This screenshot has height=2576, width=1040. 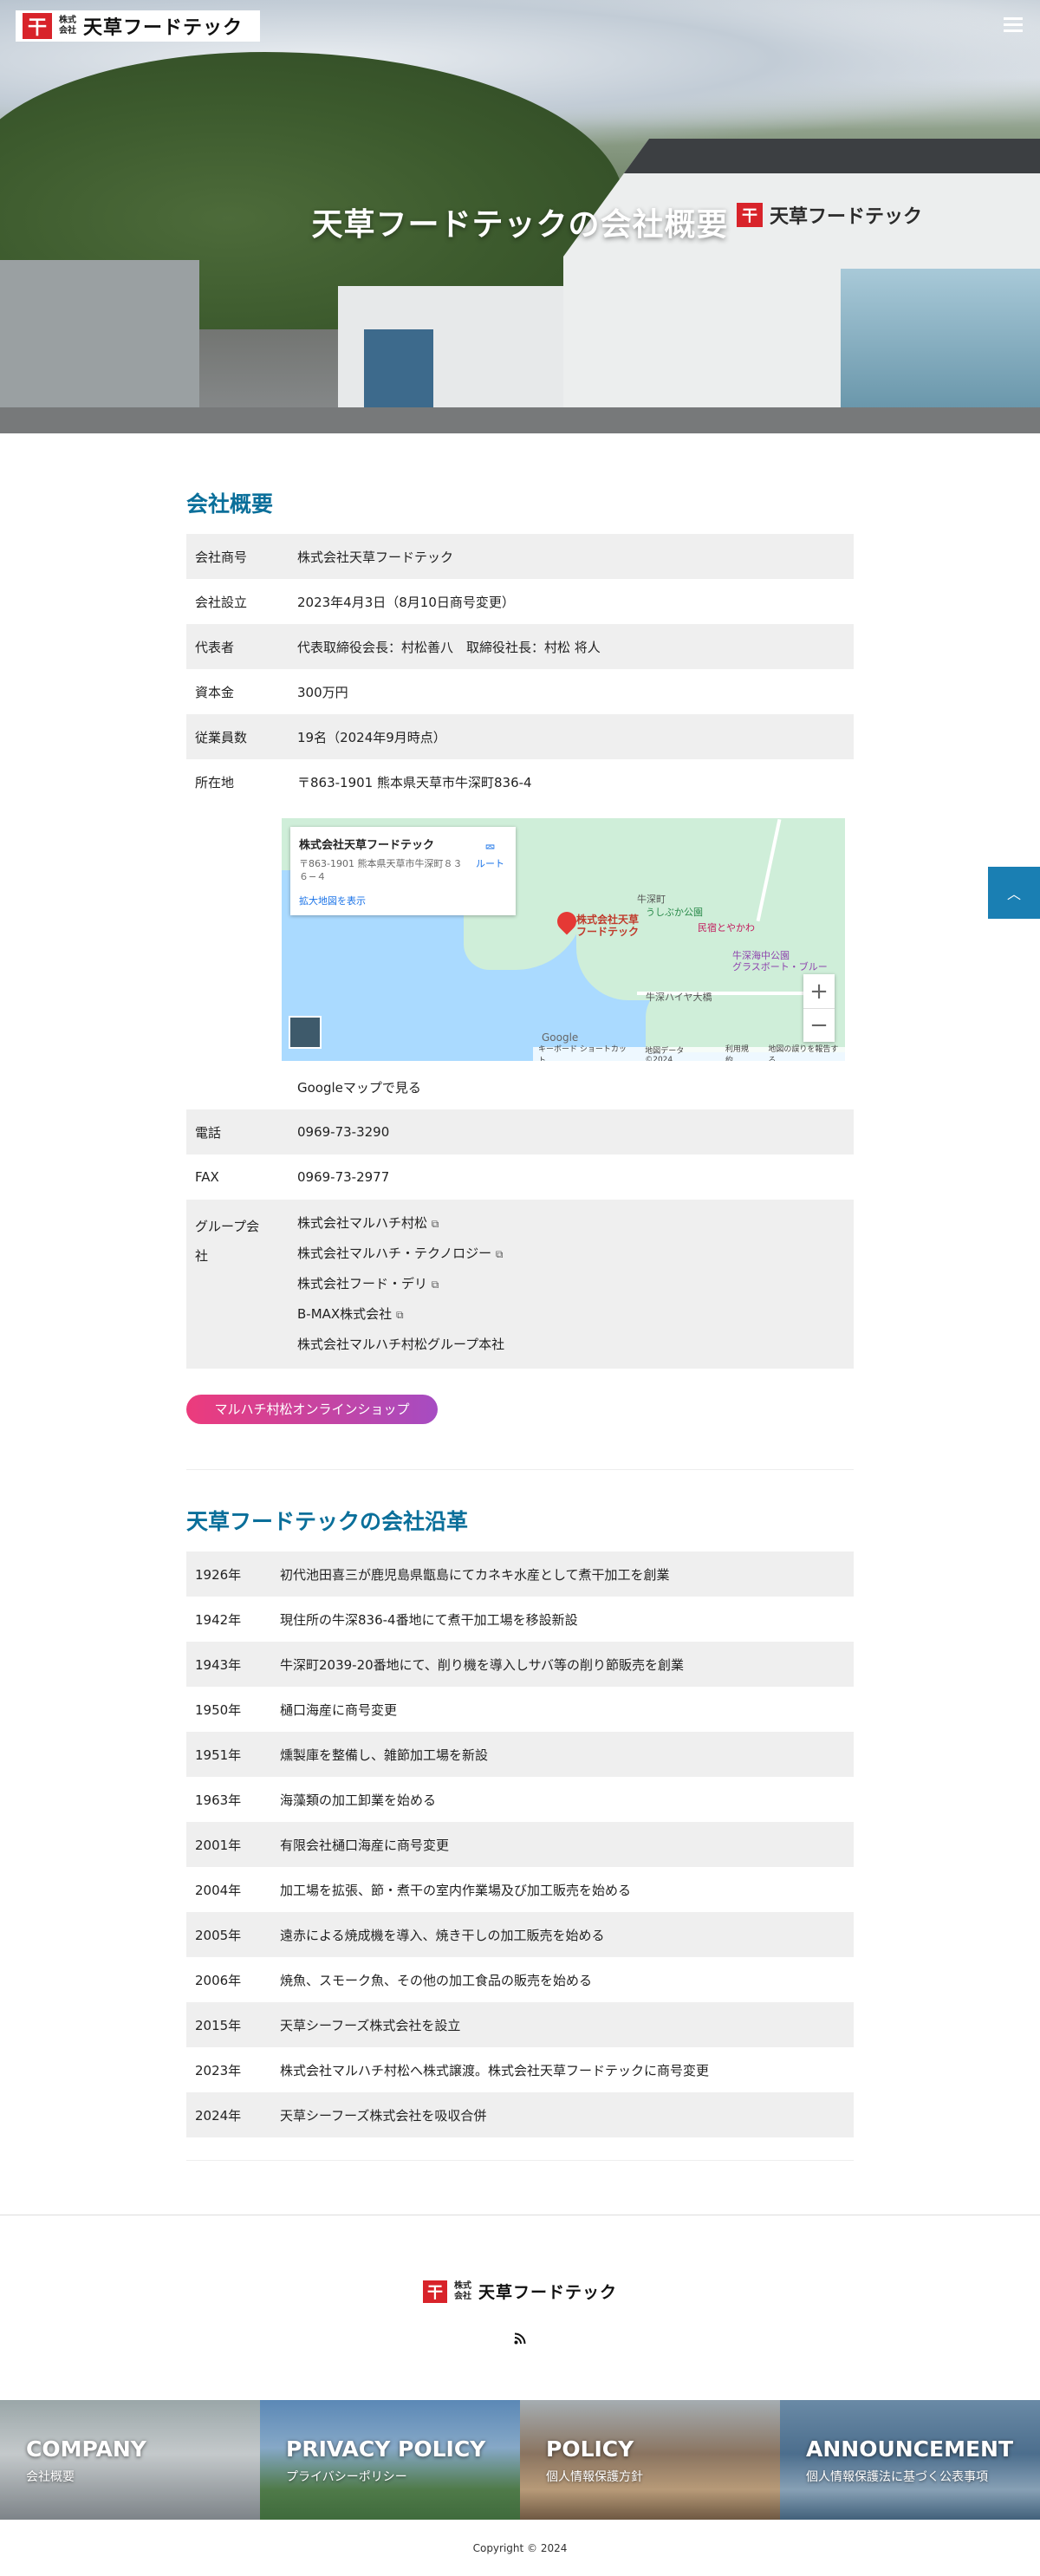 I want to click on footer-logo: 干 株式 会社 天草フードテック, so click(x=520, y=2291).